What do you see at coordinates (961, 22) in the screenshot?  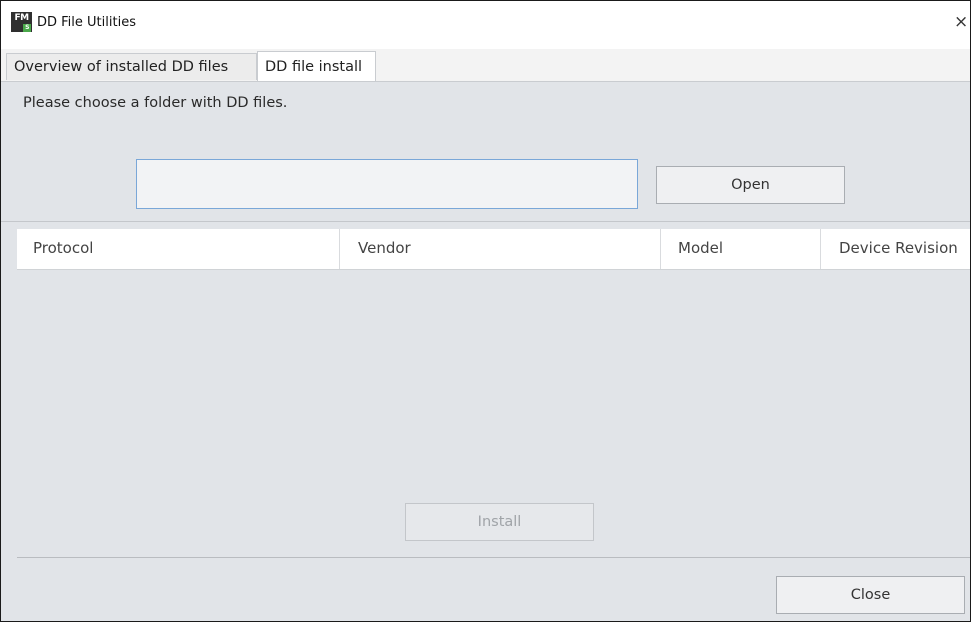 I see `close-window-icon: ×` at bounding box center [961, 22].